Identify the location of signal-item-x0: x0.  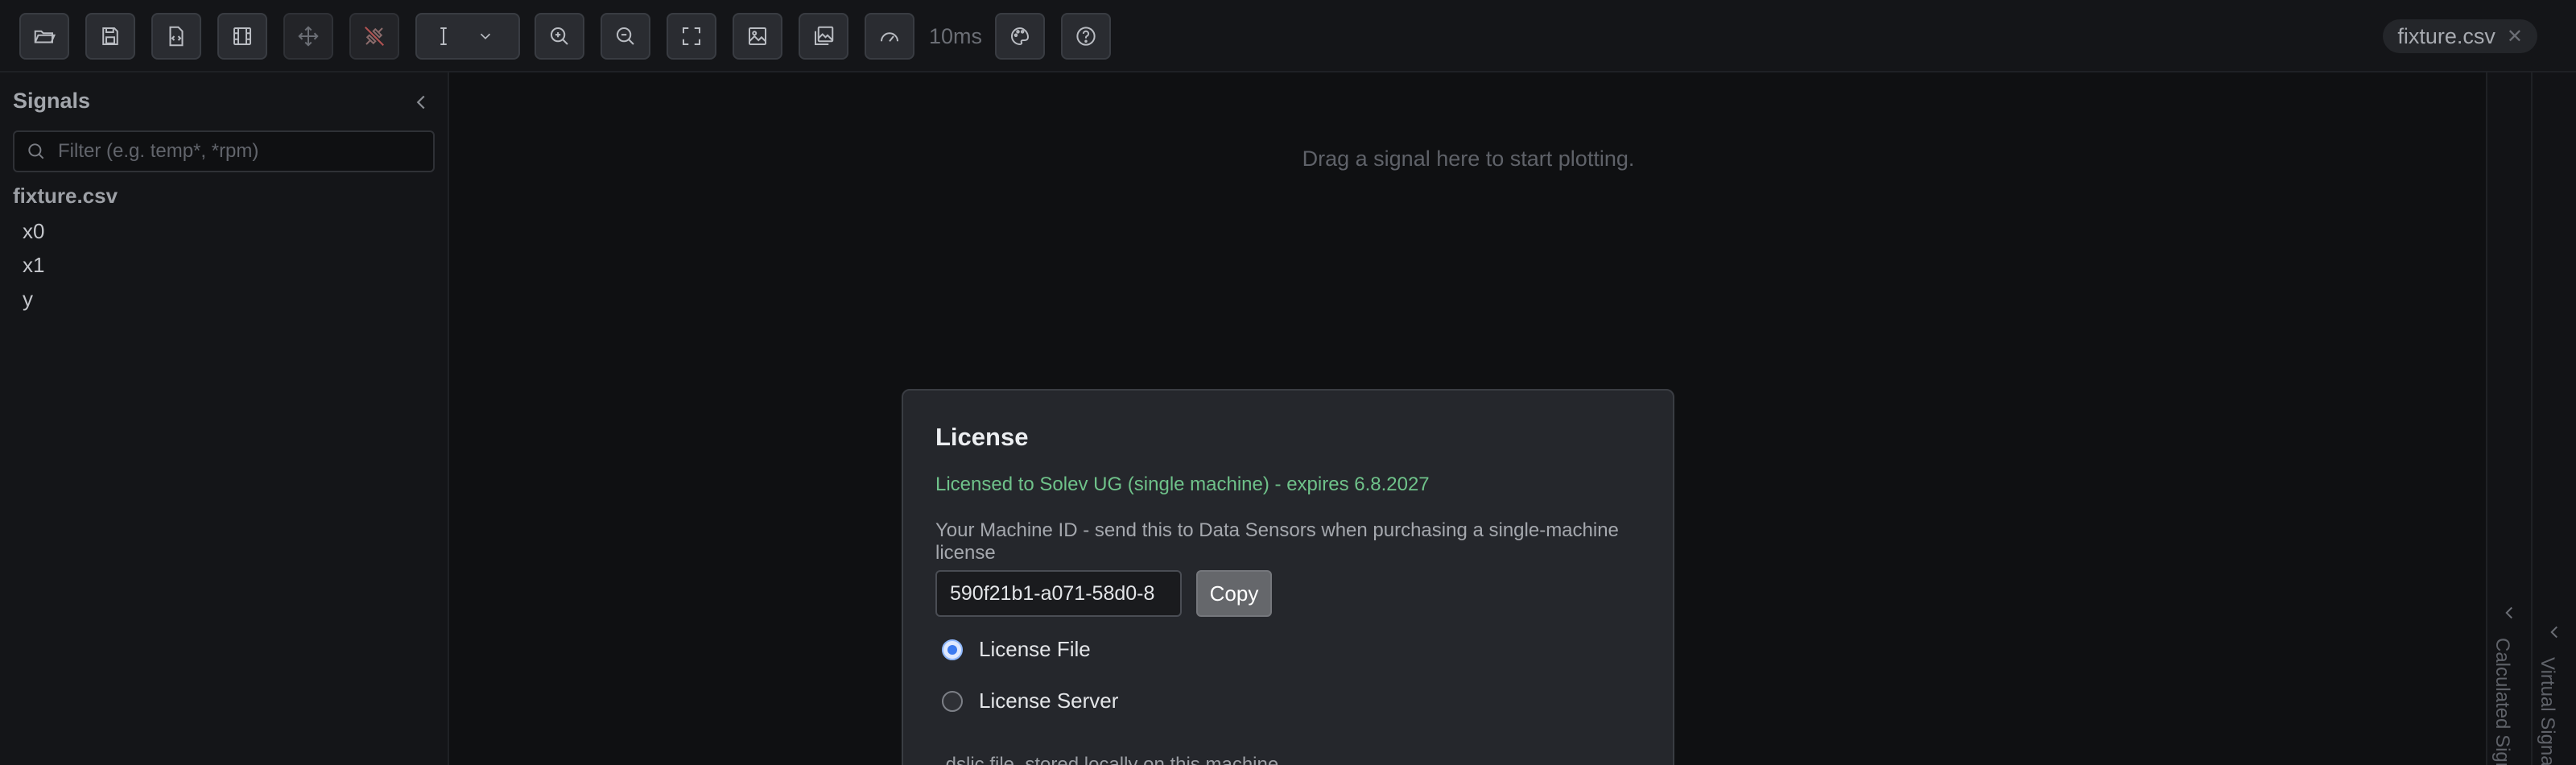
(33, 231).